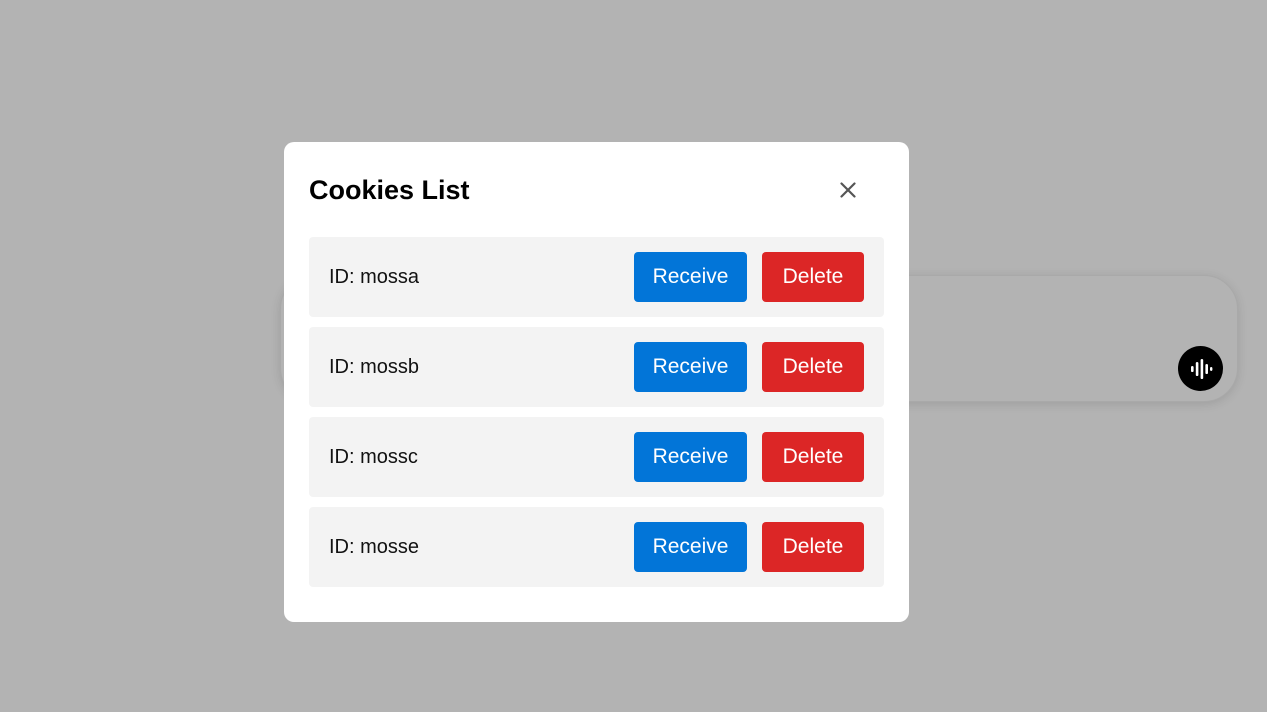  Describe the element at coordinates (596, 547) in the screenshot. I see `cookie-row: ID: mosse Receive Delete` at that location.